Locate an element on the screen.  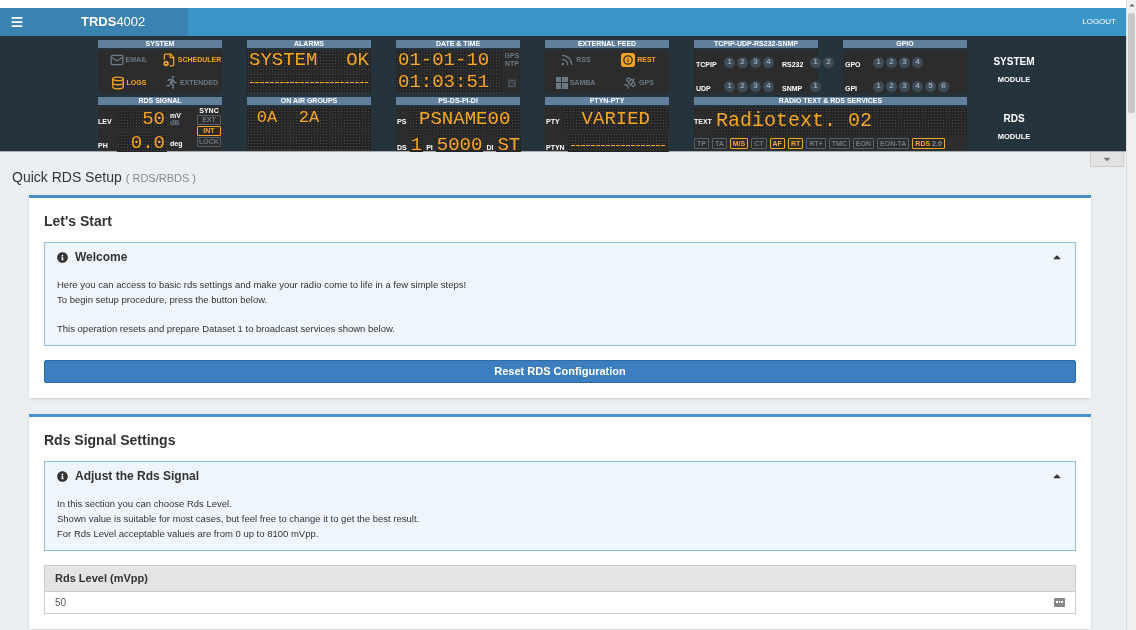
card-title: Let's Start is located at coordinates (78, 221).